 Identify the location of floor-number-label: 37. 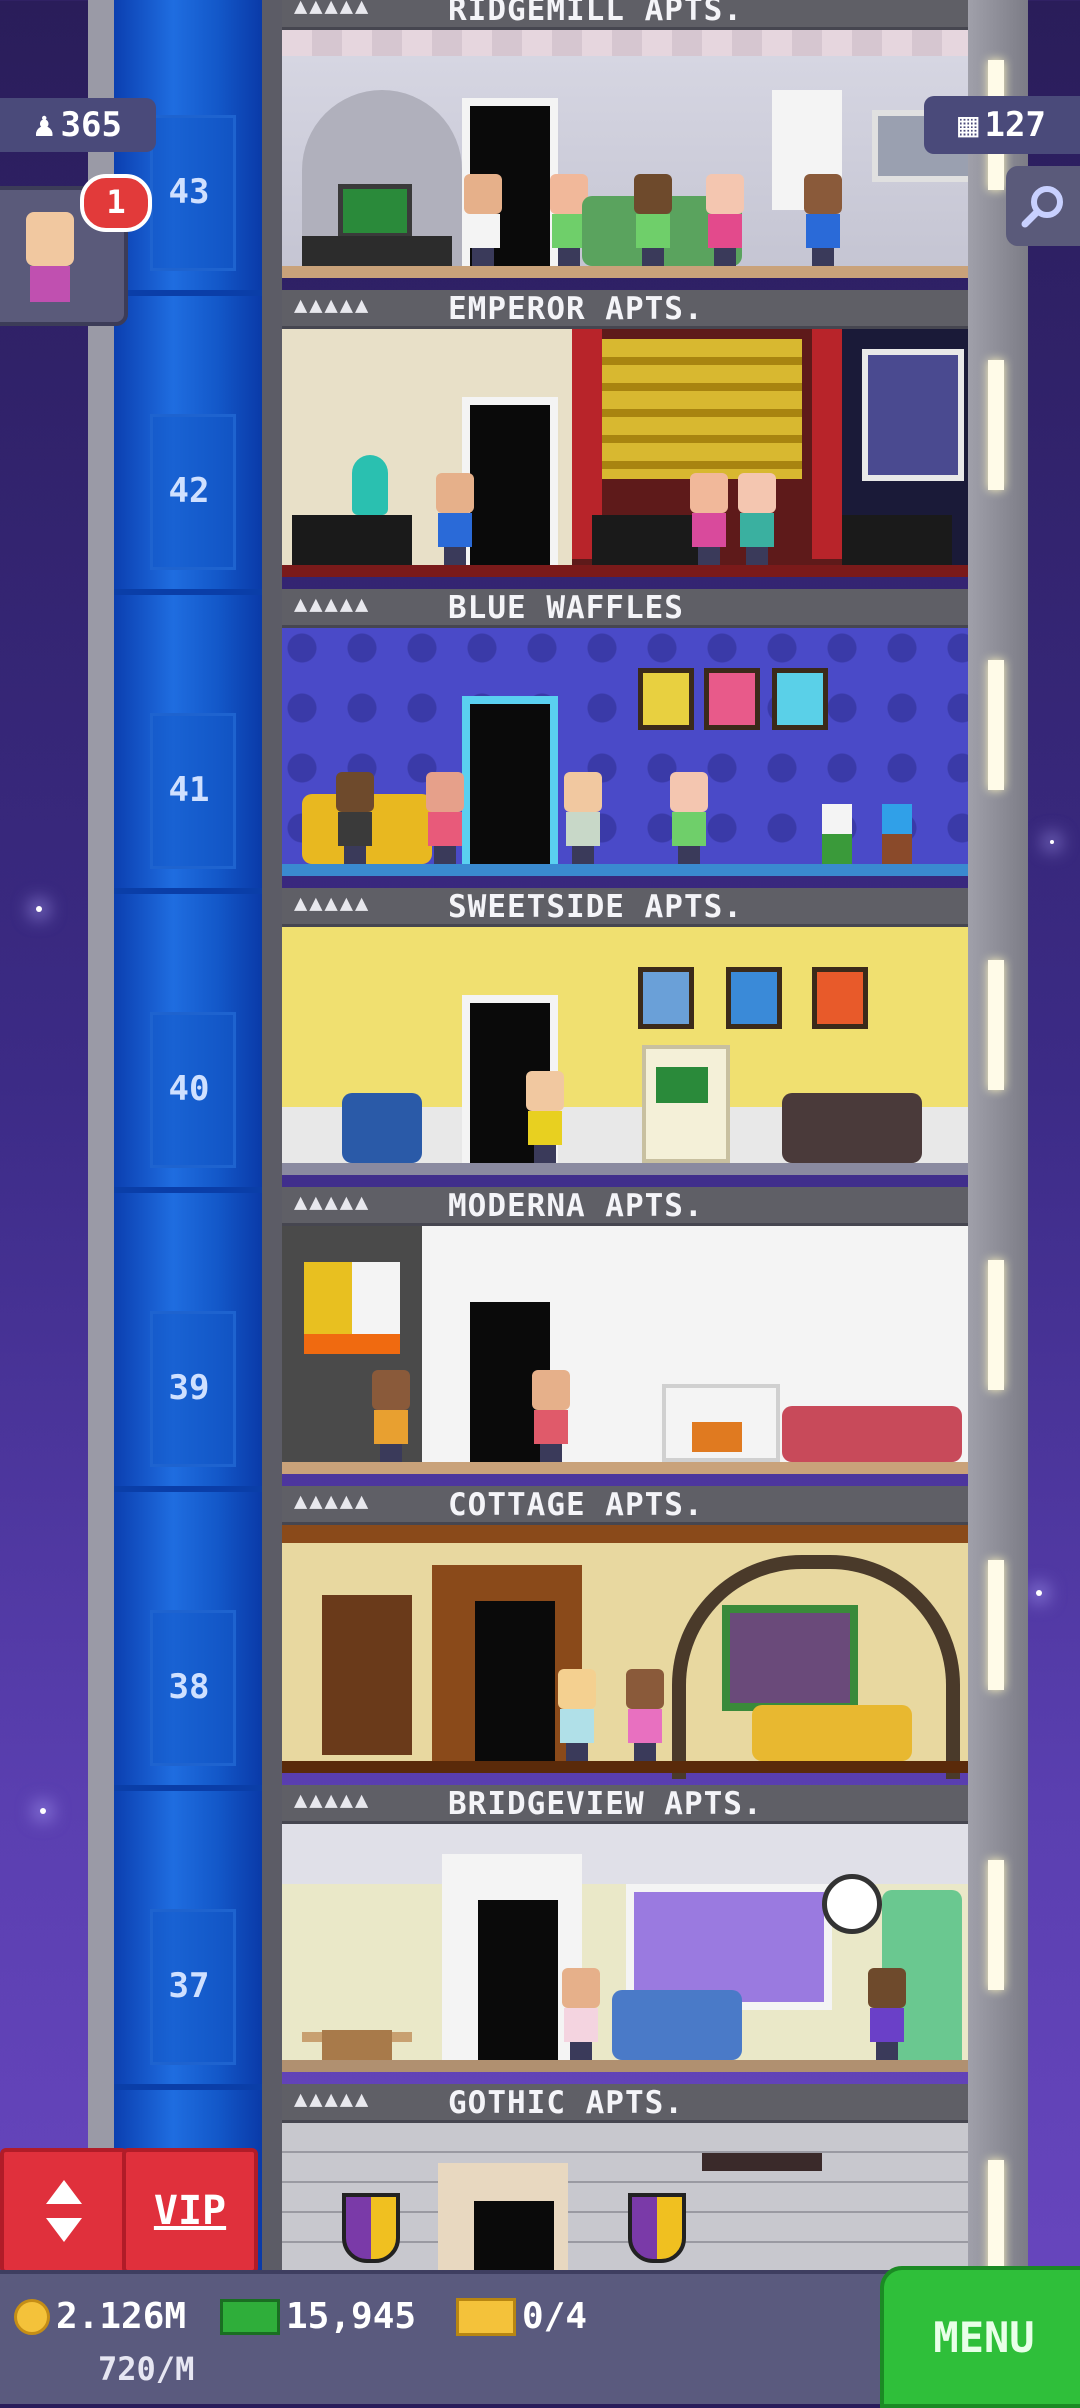
(189, 1986).